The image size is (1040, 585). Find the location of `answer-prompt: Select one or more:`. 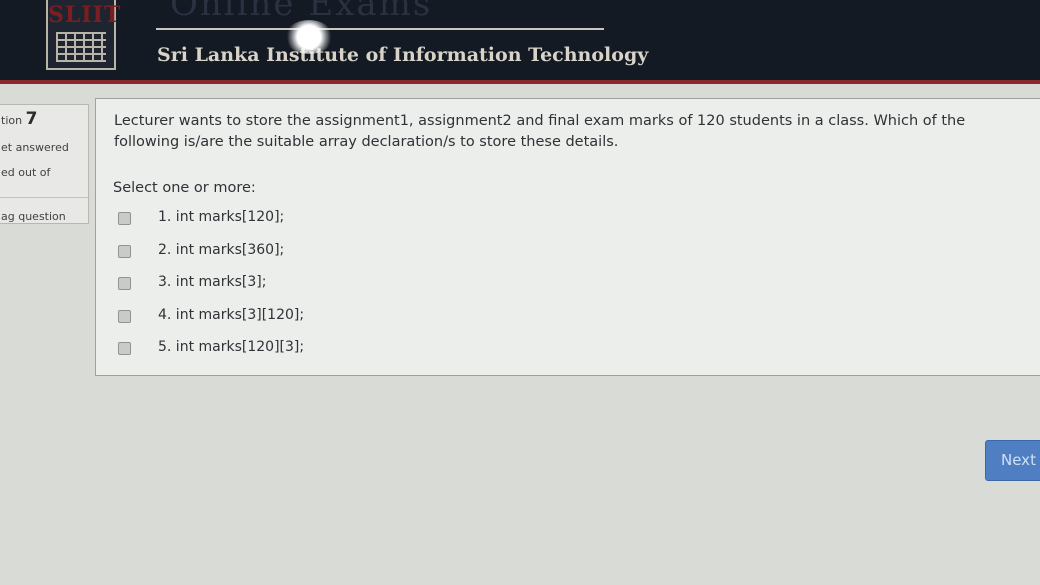

answer-prompt: Select one or more: is located at coordinates (184, 188).